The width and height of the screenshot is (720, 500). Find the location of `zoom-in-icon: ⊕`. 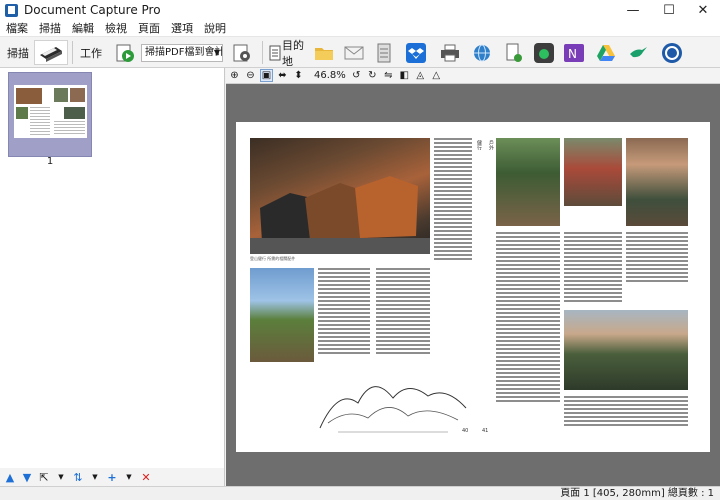

zoom-in-icon: ⊕ is located at coordinates (234, 75).